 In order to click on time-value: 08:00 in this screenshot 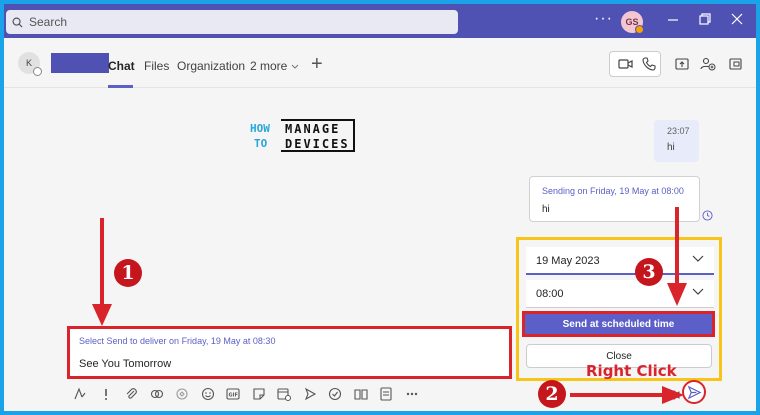, I will do `click(550, 294)`.